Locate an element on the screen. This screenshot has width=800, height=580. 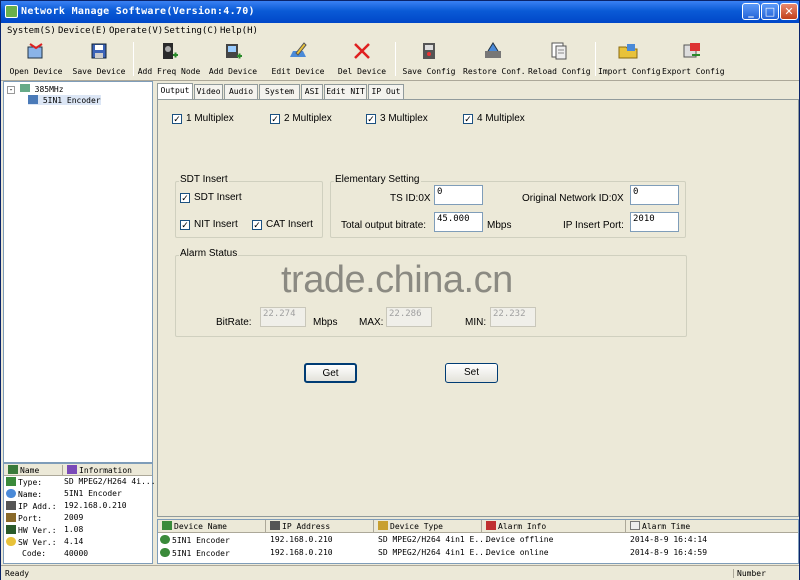
window-title: Network Manage Software(Version:4.70) is located at coordinates (138, 11).